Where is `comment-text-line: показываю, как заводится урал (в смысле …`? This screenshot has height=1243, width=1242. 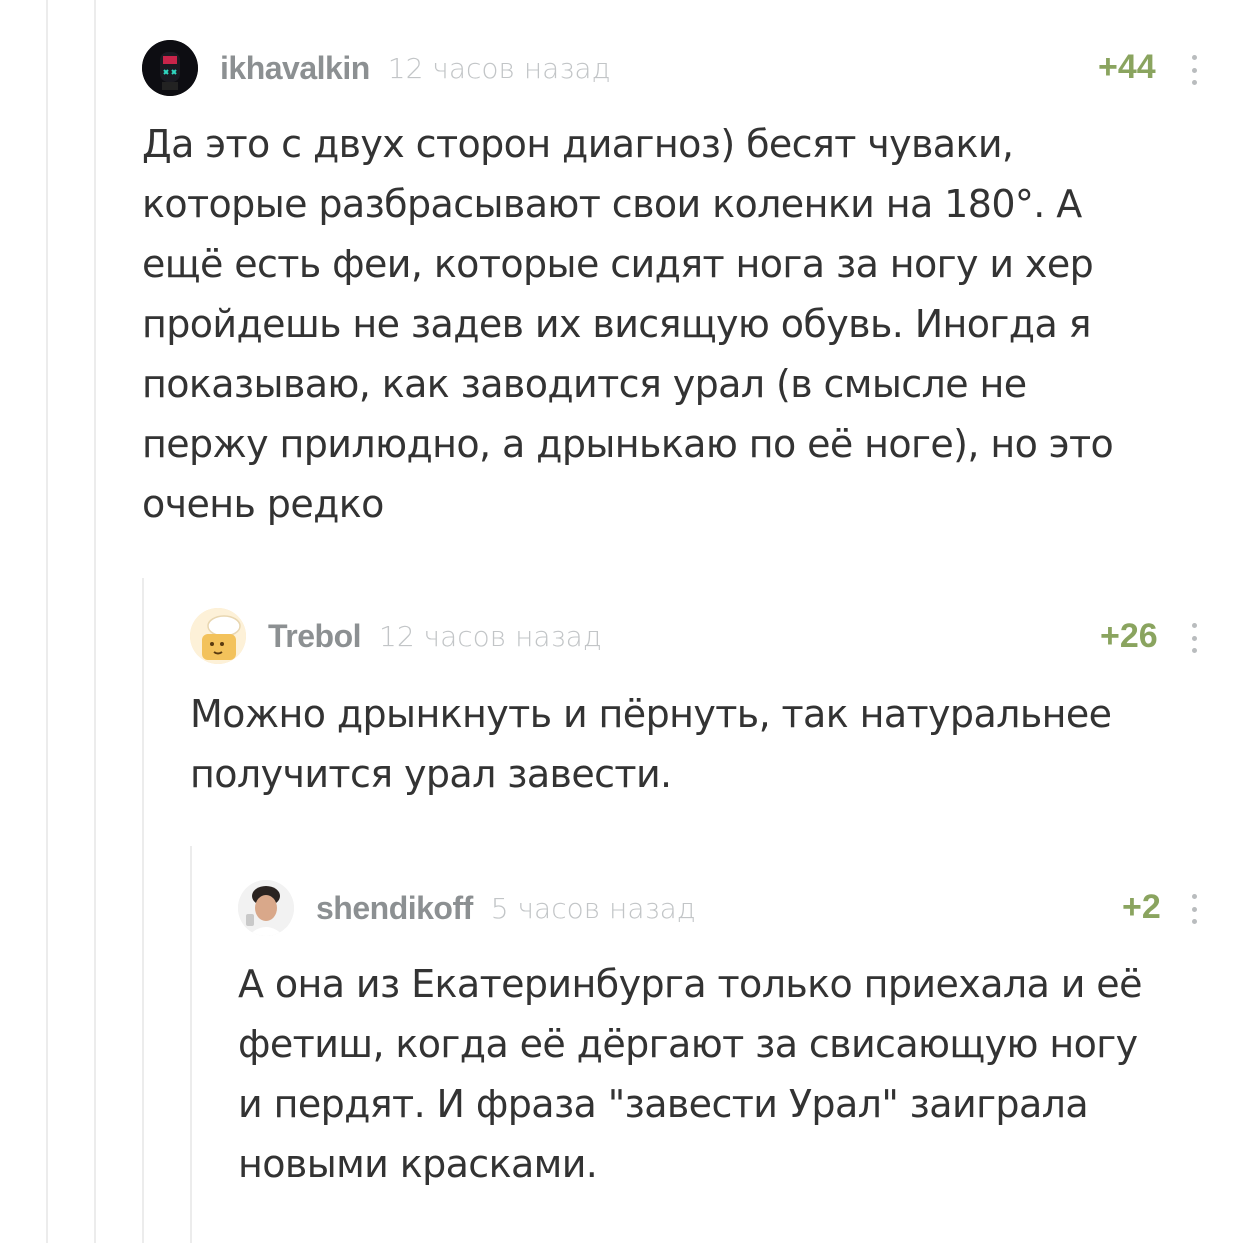
comment-text-line: показываю, как заводится урал (в смысле … is located at coordinates (584, 384).